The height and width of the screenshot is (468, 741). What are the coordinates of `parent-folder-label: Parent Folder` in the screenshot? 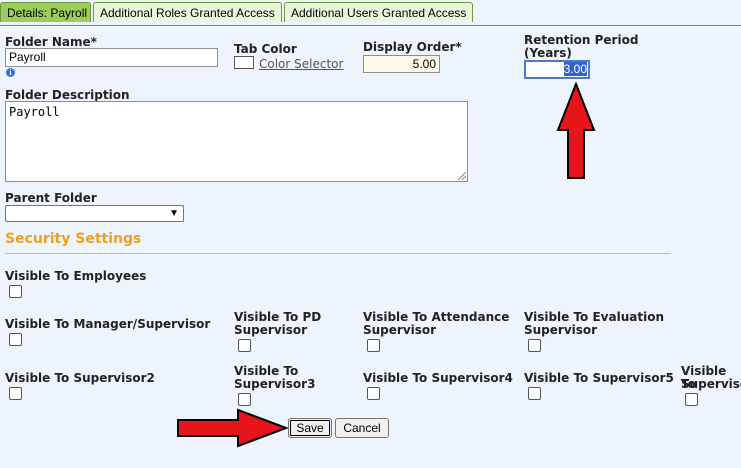 It's located at (51, 198).